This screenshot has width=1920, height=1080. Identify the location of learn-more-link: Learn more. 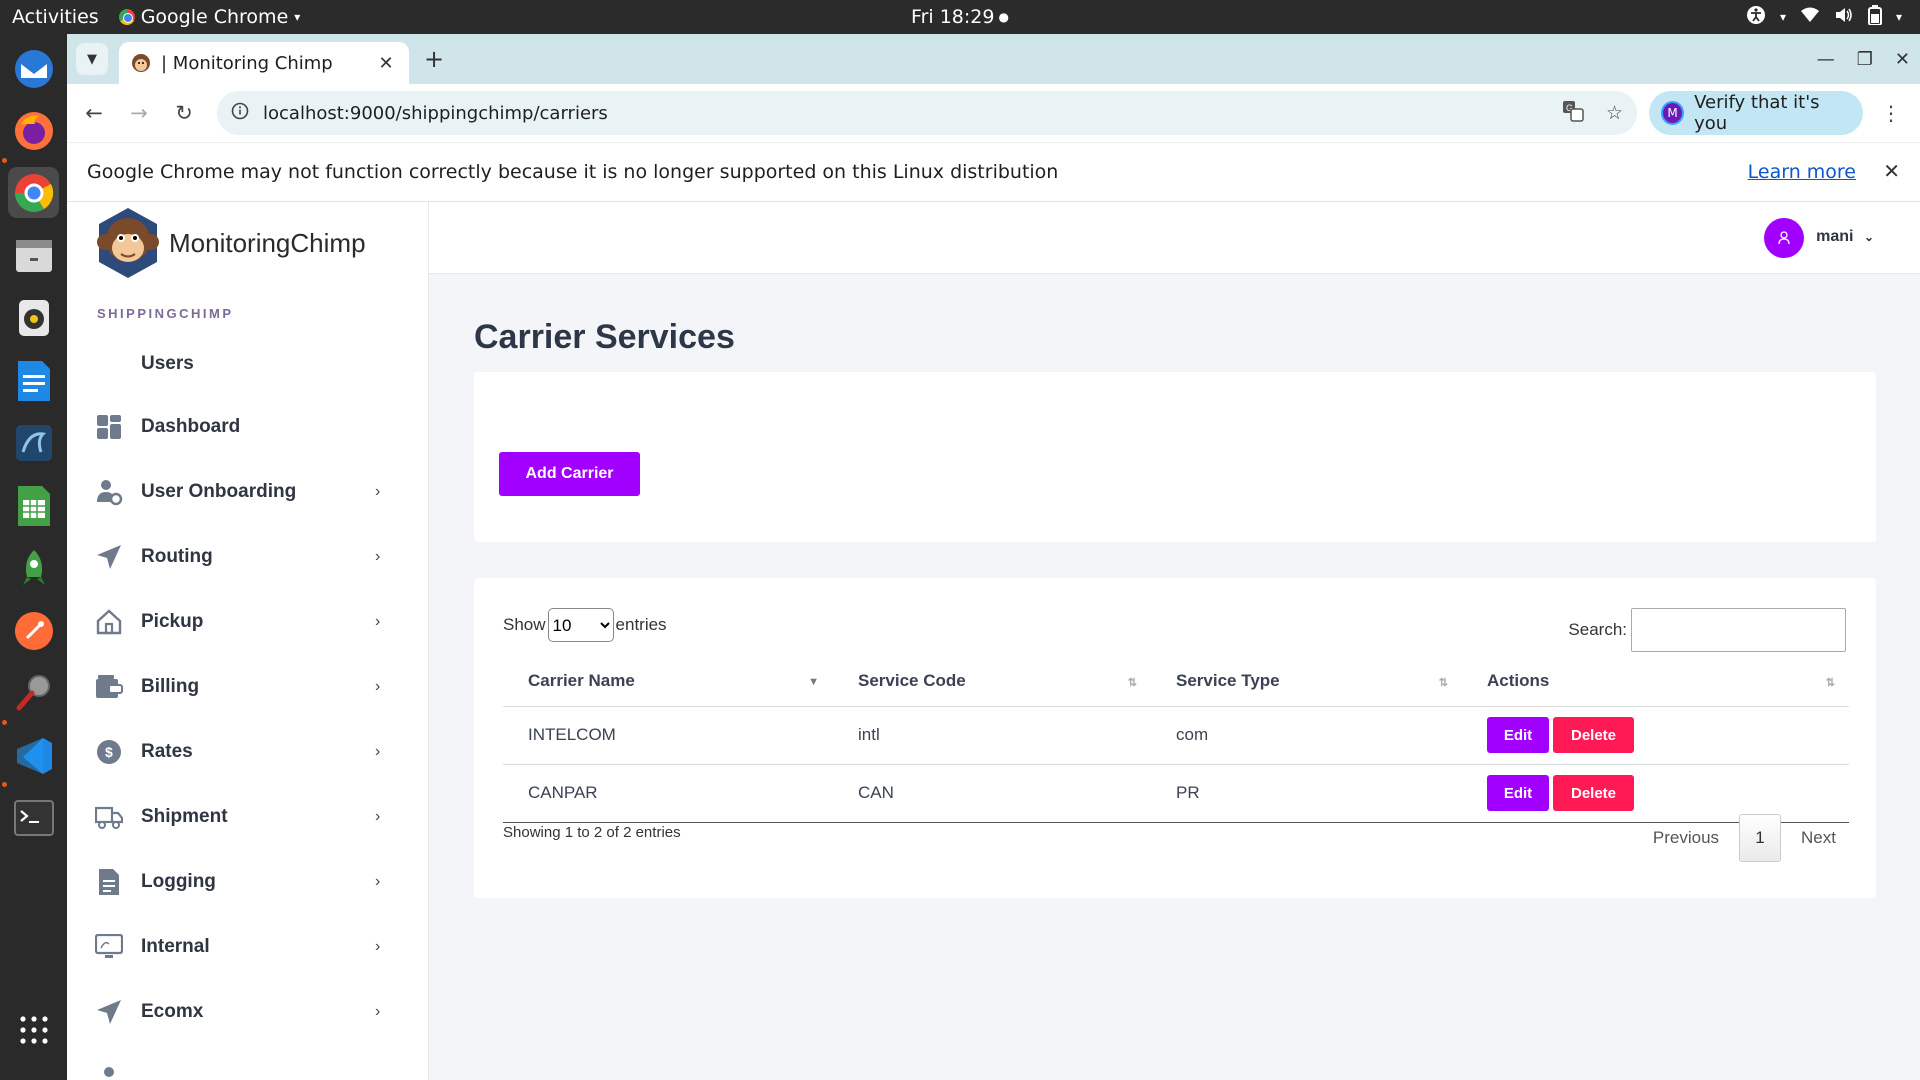
(1802, 172).